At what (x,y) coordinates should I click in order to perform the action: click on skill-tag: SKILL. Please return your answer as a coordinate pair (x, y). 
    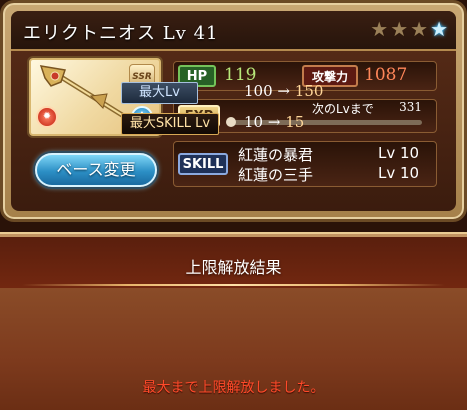
    Looking at the image, I should click on (203, 164).